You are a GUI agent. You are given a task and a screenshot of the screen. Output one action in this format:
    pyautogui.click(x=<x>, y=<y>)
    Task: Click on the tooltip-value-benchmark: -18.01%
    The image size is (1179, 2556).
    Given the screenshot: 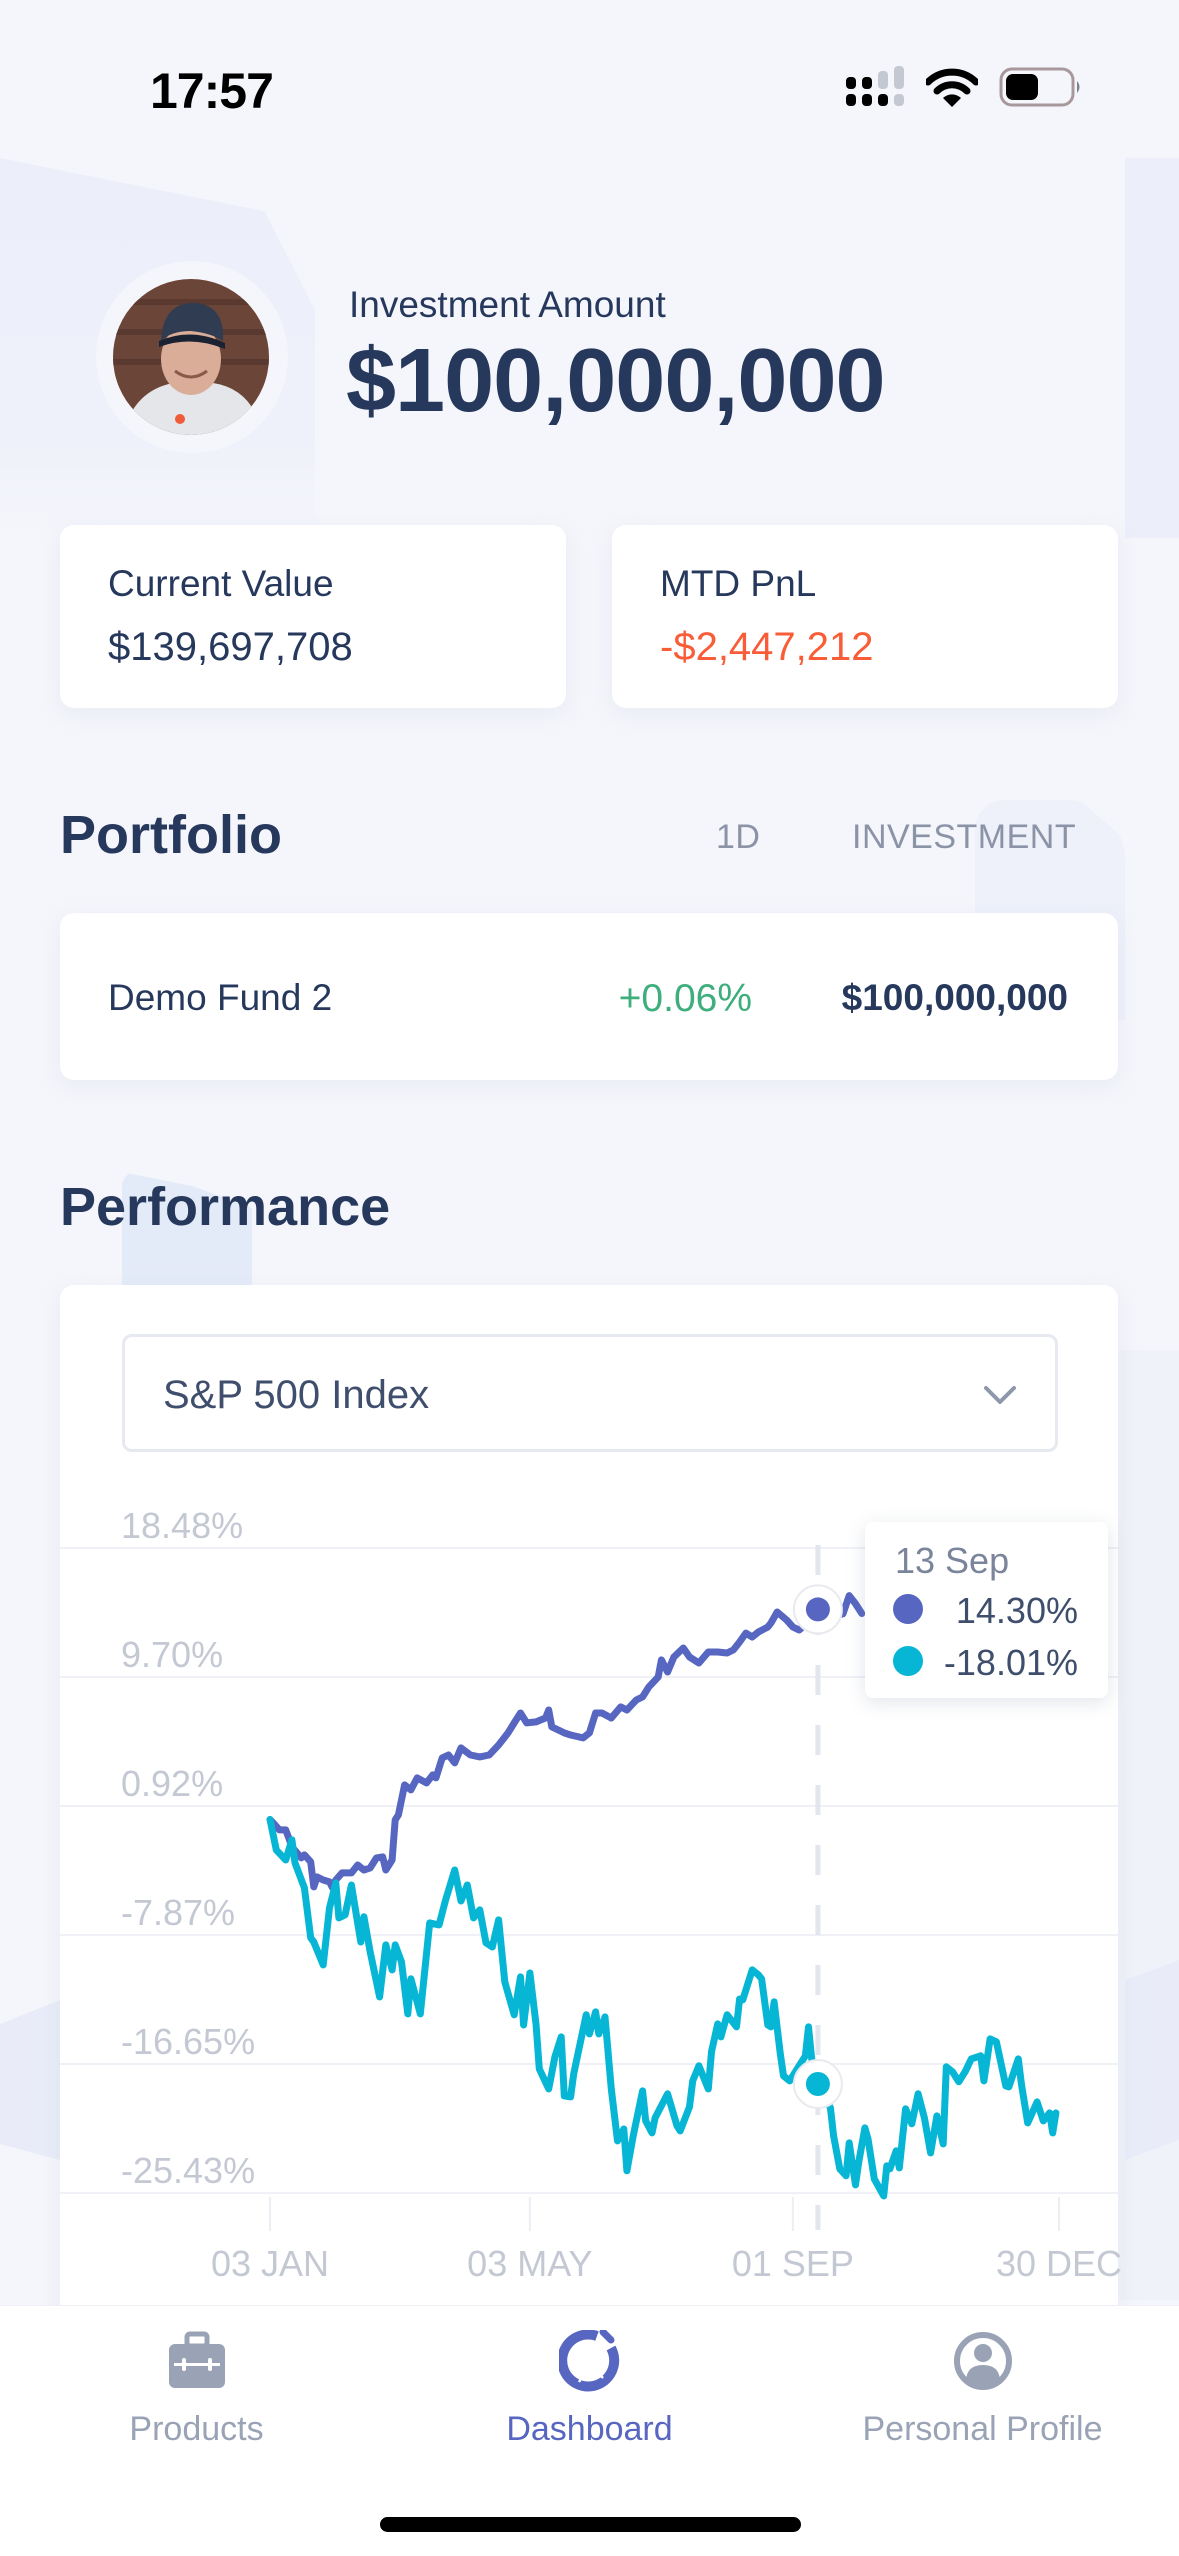 What is the action you would take?
    pyautogui.click(x=1010, y=1662)
    